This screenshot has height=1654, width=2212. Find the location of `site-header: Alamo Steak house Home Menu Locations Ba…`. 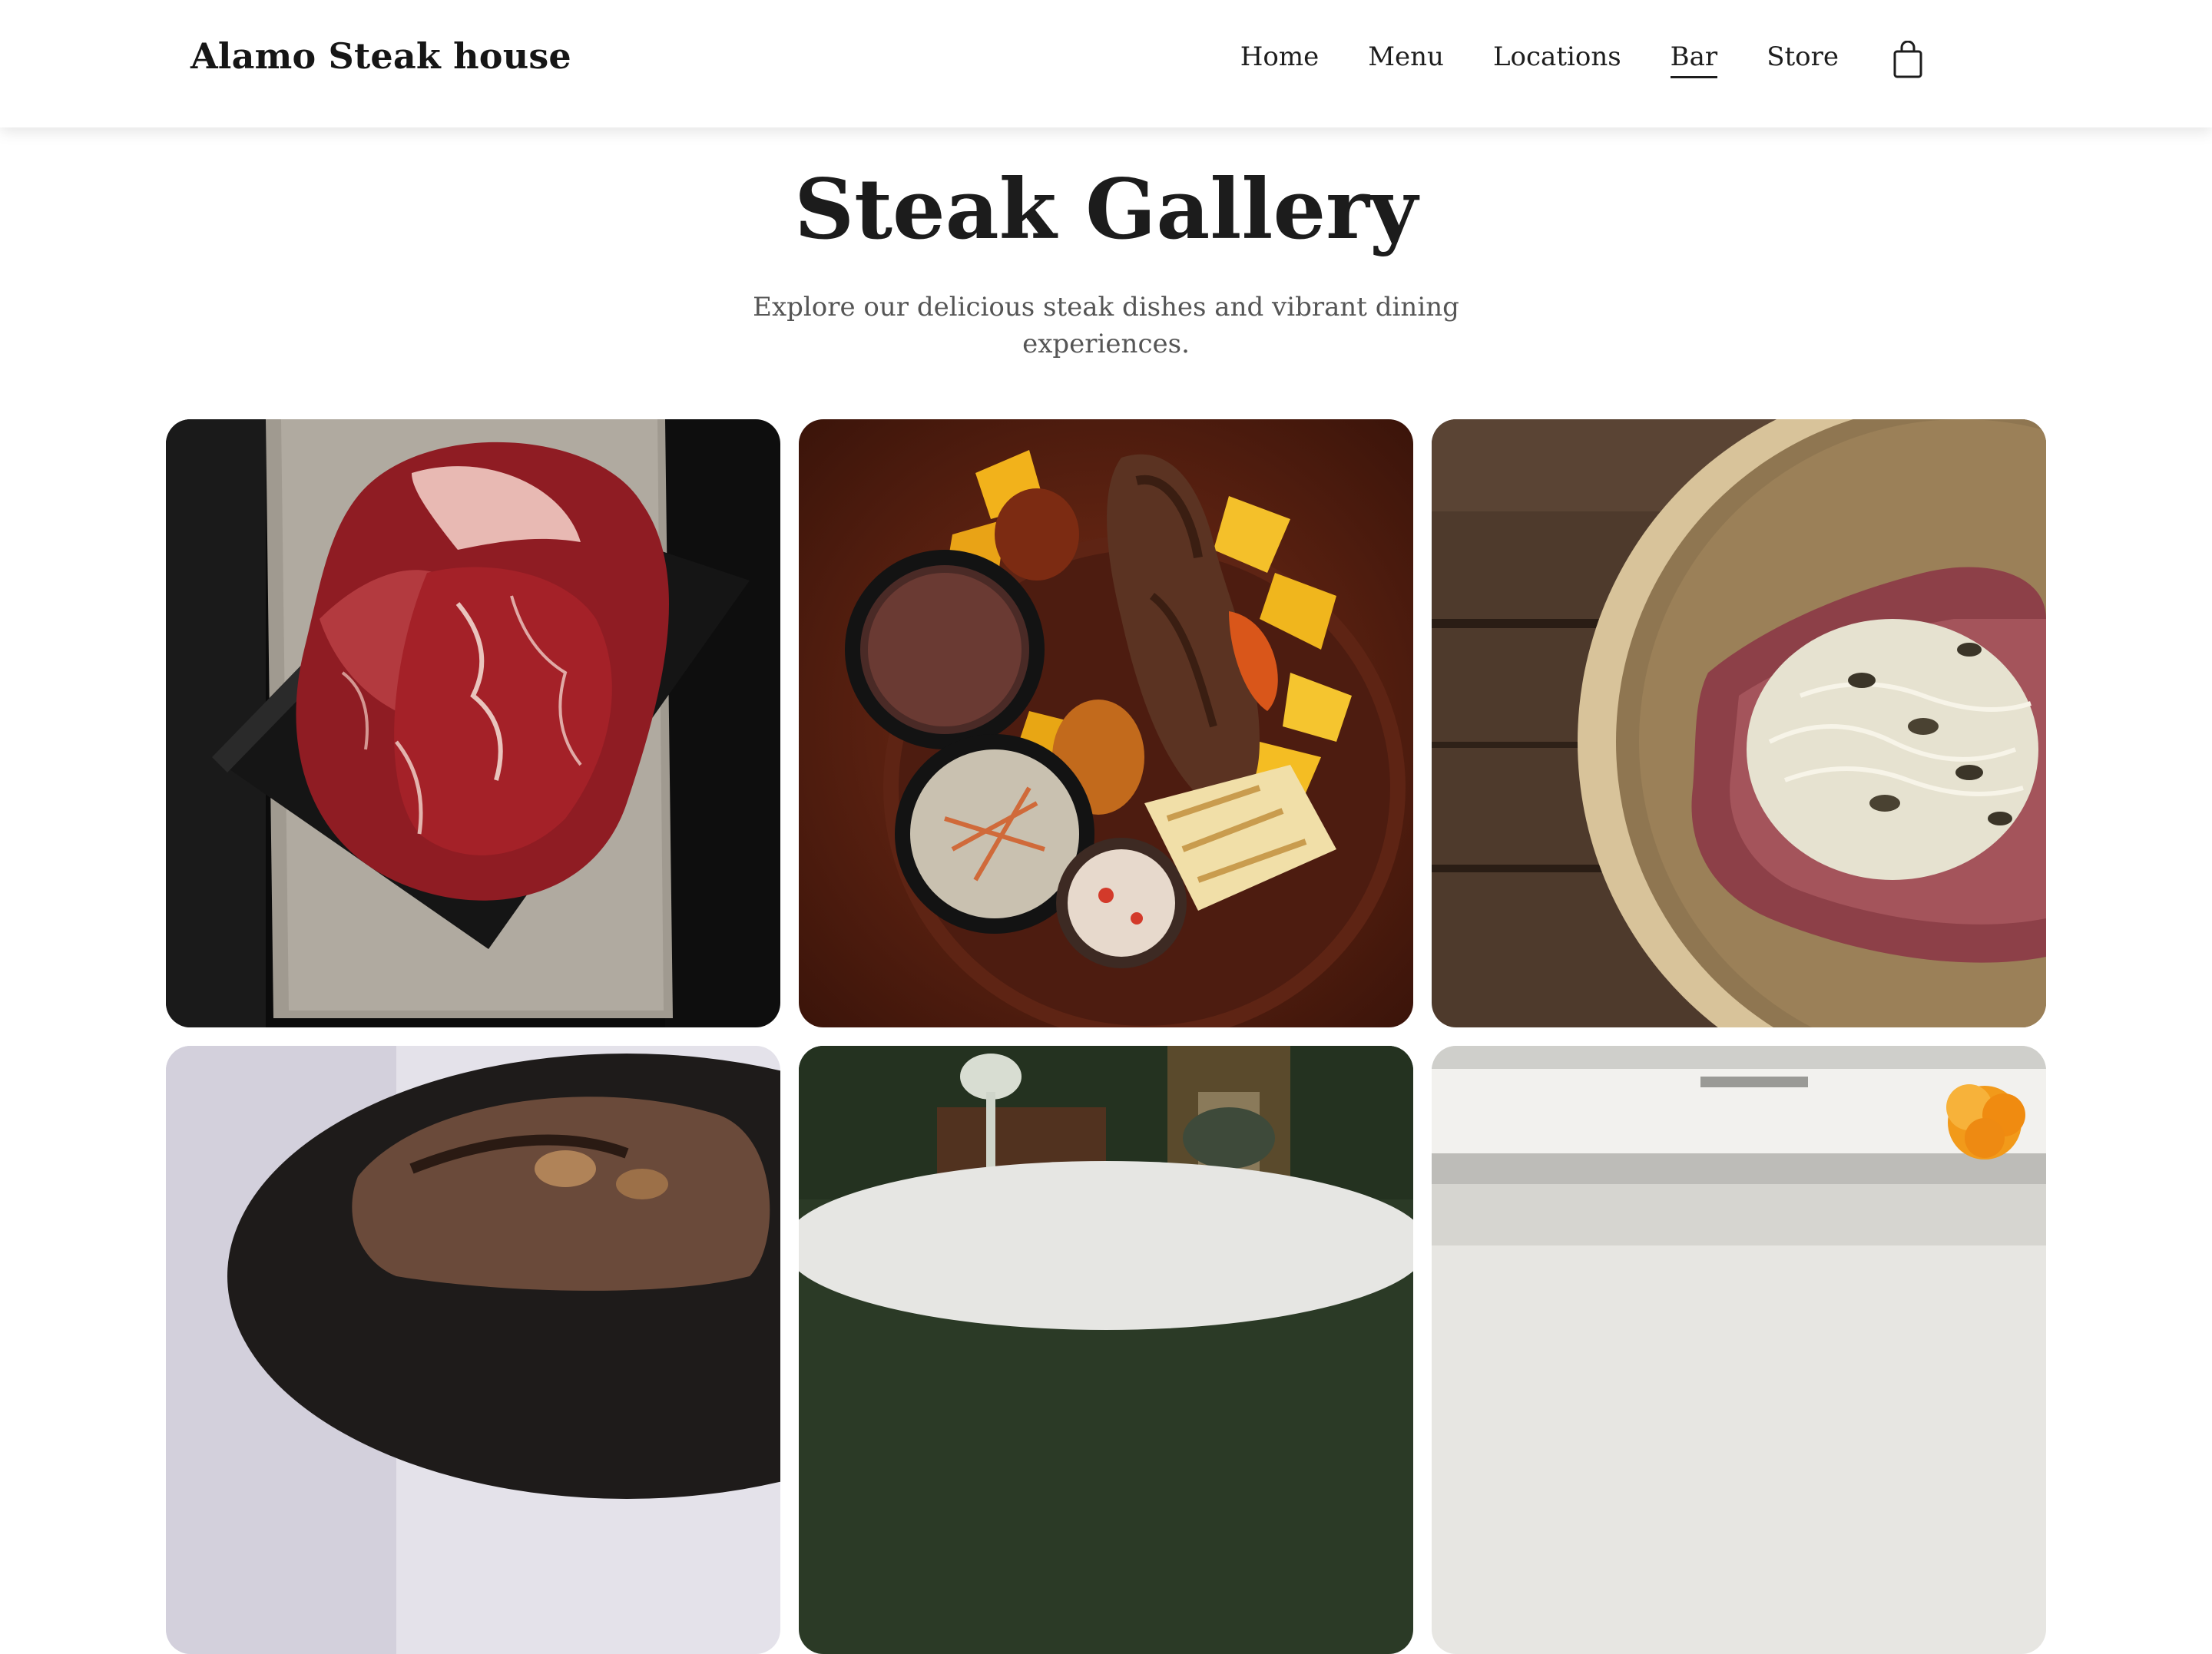

site-header: Alamo Steak house Home Menu Locations Ba… is located at coordinates (1106, 63).